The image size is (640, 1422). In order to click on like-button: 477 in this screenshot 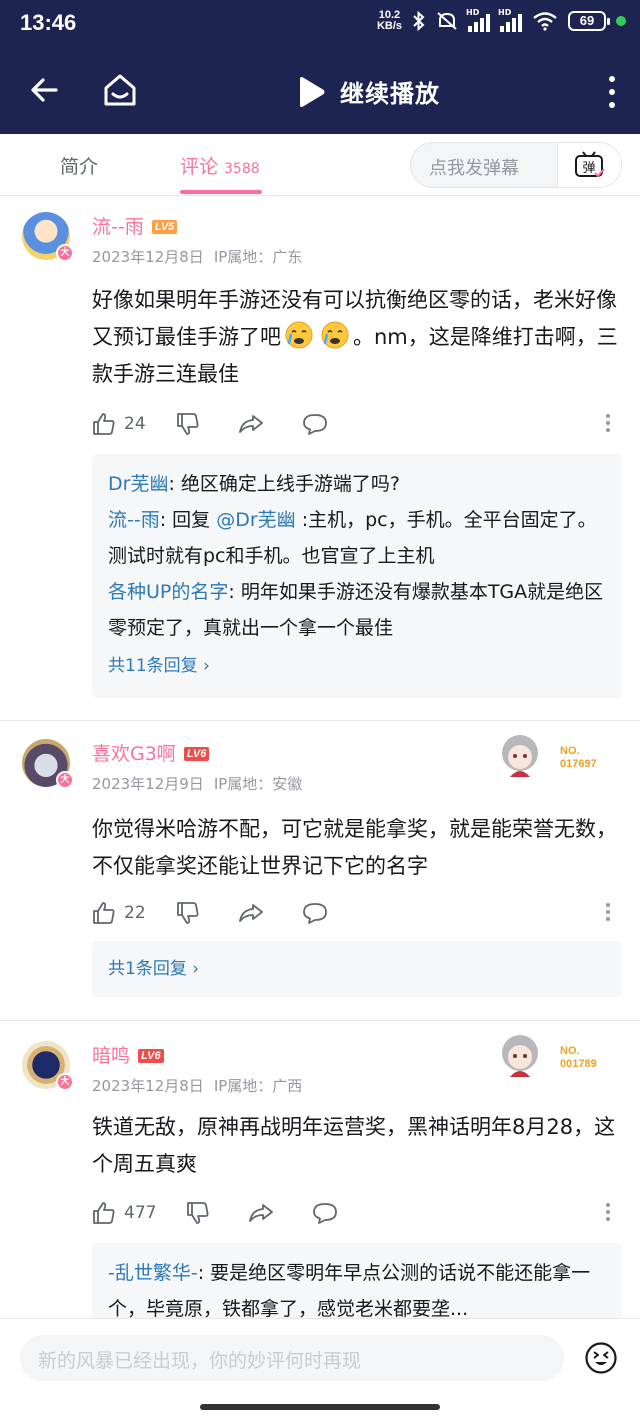, I will do `click(124, 1213)`.